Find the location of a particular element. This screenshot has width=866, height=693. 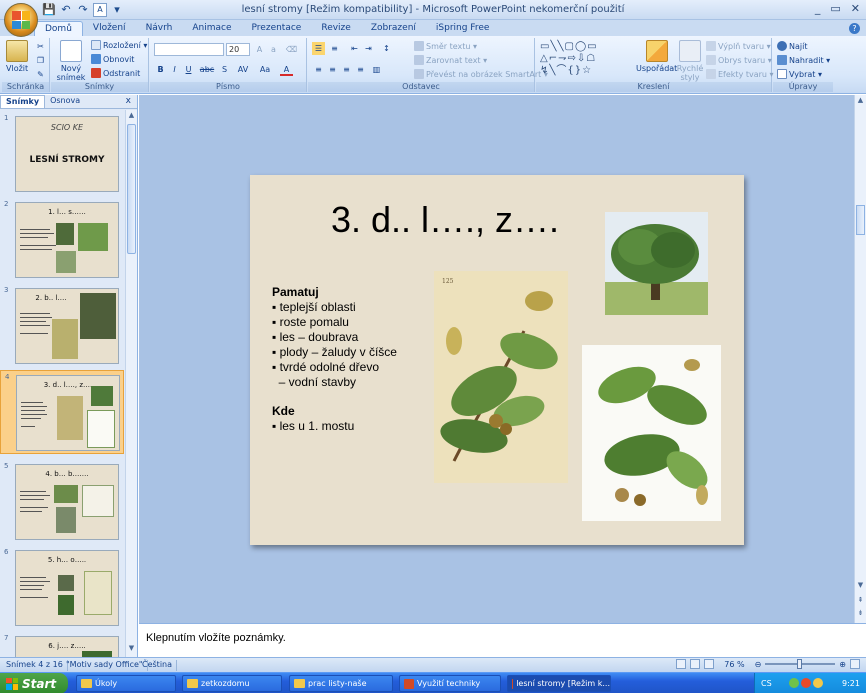

volume-icon is located at coordinates (817, 682).